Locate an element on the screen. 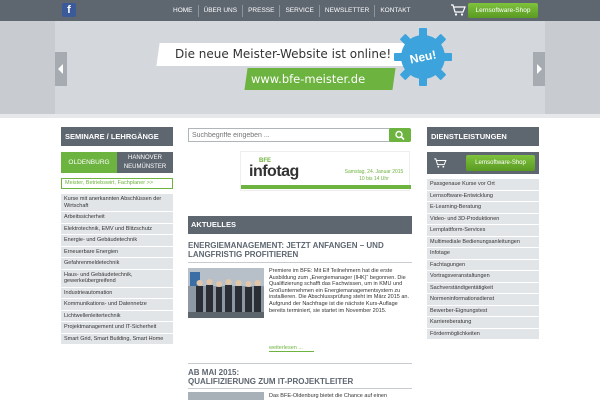  banner-url: www.bfe-meister.de is located at coordinates (308, 79).